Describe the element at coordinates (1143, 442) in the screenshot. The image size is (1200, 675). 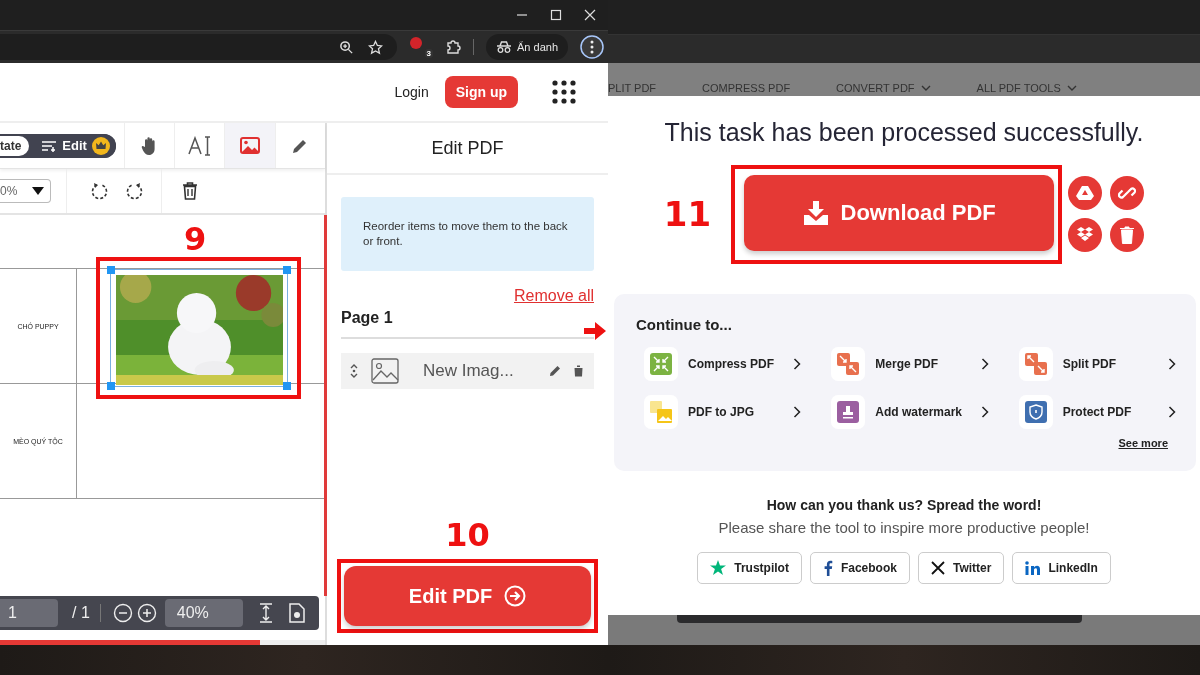
I see `see-more-link: See more` at that location.